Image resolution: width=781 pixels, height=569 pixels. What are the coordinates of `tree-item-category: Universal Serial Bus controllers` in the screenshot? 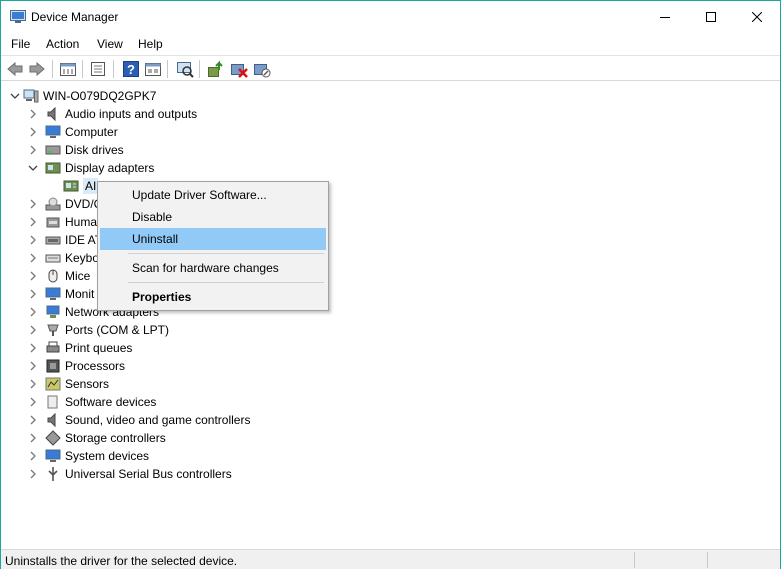 It's located at (129, 474).